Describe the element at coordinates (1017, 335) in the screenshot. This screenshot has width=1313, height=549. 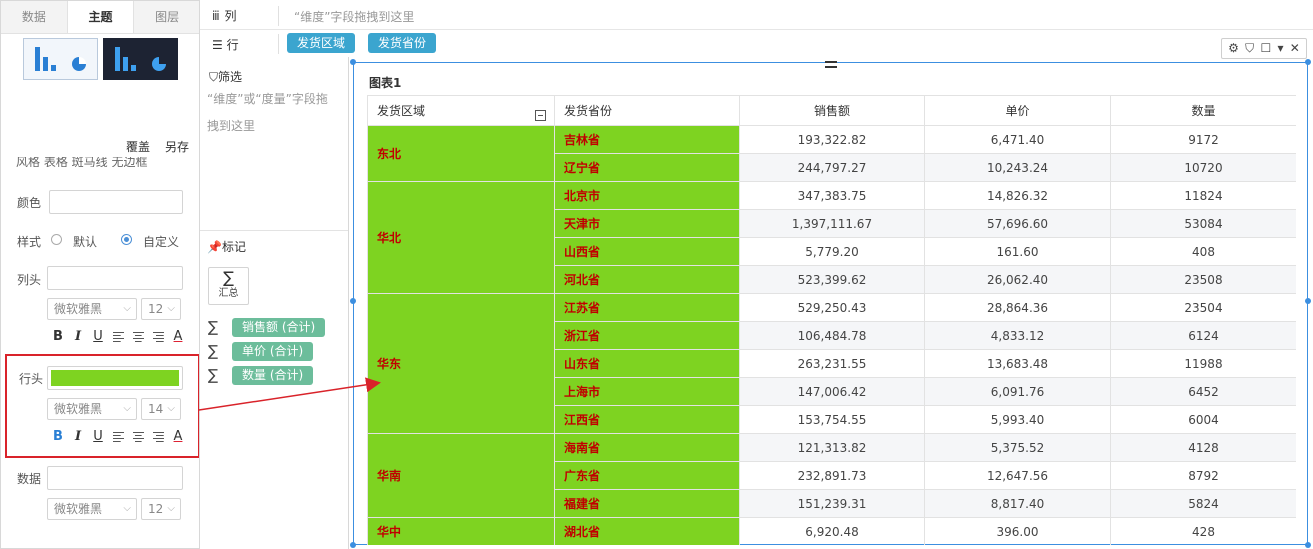
I see `price-cell: 4,833.12` at that location.